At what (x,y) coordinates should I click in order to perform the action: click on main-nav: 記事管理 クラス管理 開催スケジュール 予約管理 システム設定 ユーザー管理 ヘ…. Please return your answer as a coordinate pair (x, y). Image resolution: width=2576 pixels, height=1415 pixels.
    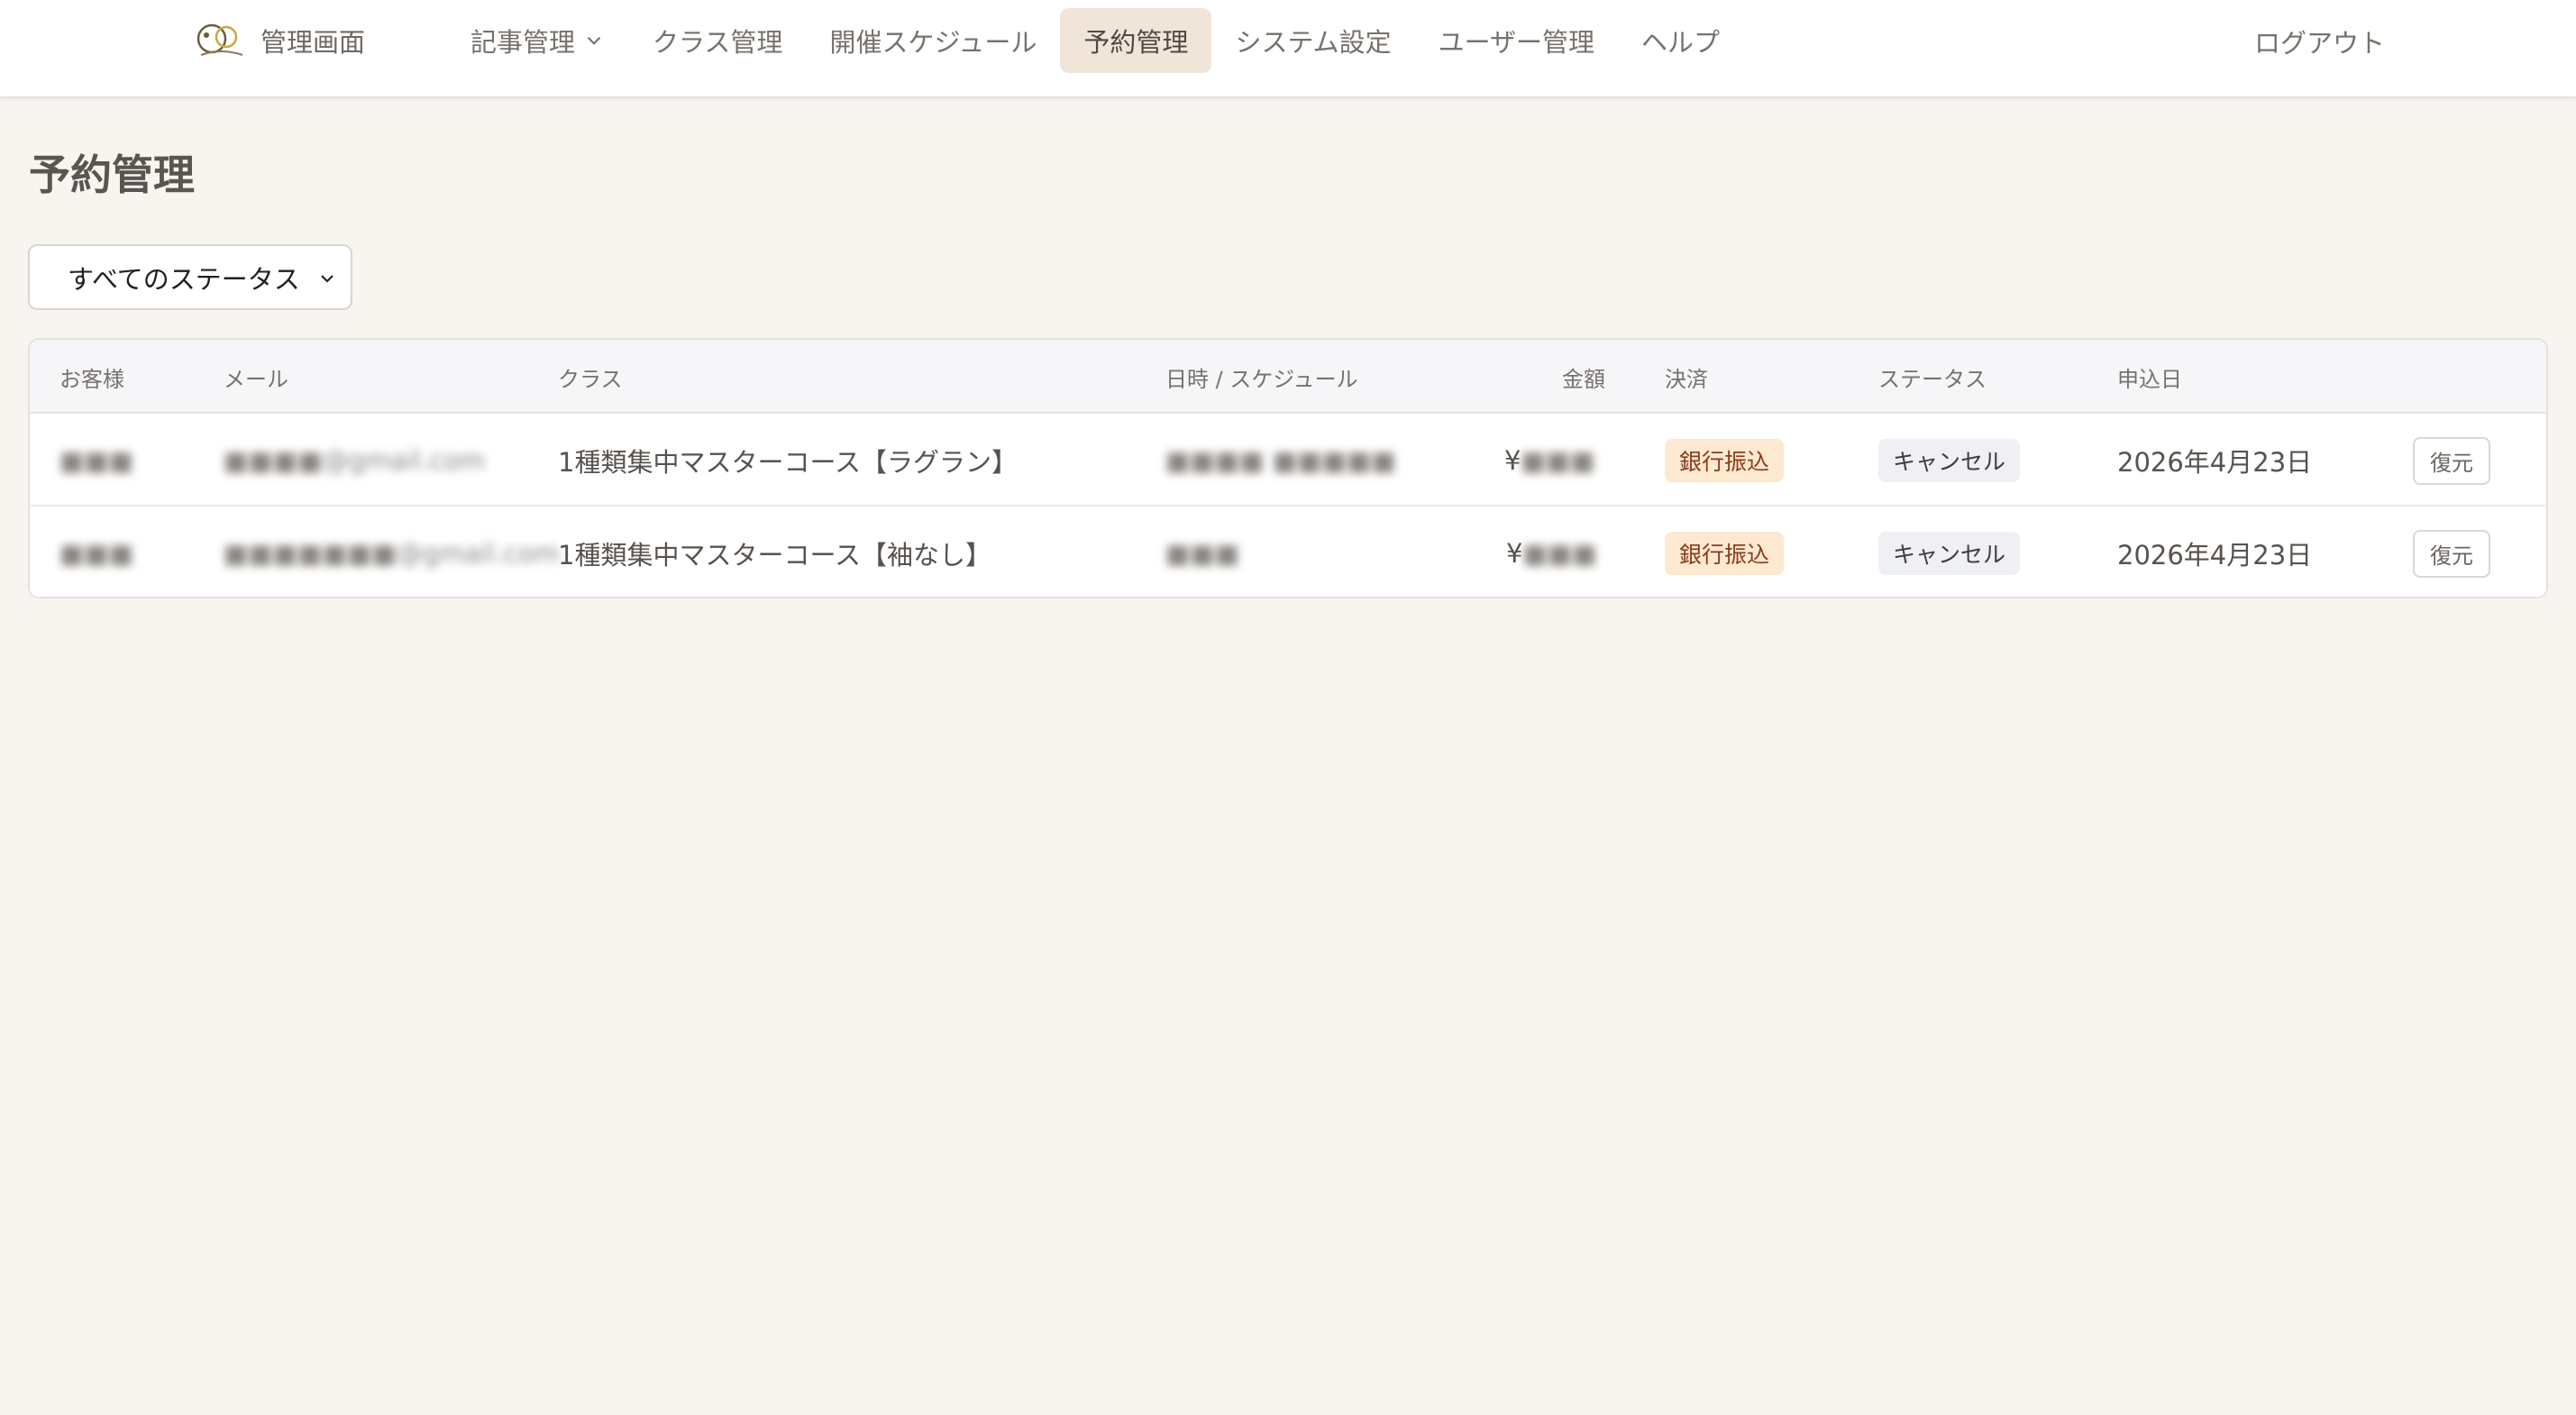
    Looking at the image, I should click on (1095, 40).